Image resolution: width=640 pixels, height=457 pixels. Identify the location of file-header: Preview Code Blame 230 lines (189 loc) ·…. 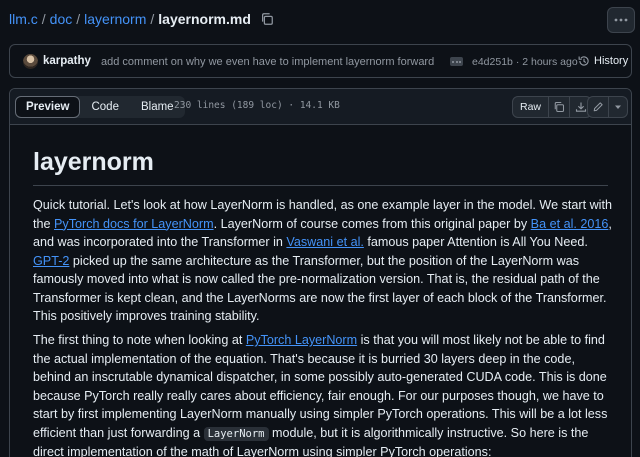
(320, 107).